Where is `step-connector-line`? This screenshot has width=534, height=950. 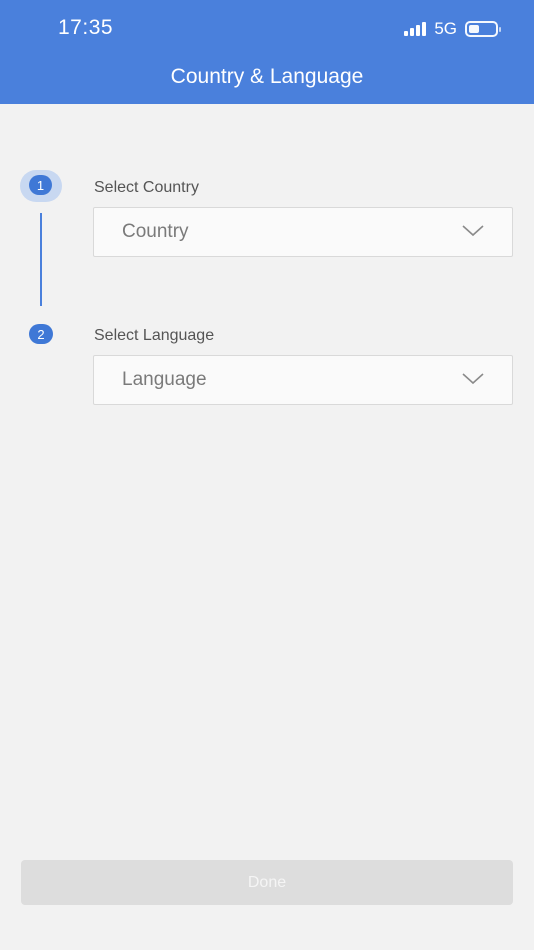
step-connector-line is located at coordinates (41, 259).